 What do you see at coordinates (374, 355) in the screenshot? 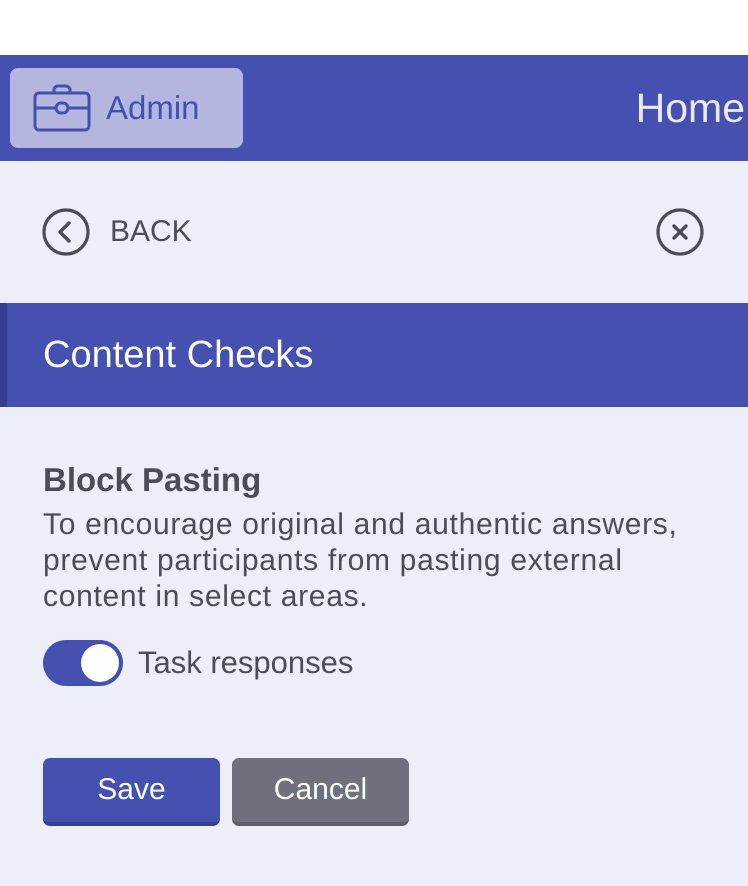
I see `section-header: Content Checks` at bounding box center [374, 355].